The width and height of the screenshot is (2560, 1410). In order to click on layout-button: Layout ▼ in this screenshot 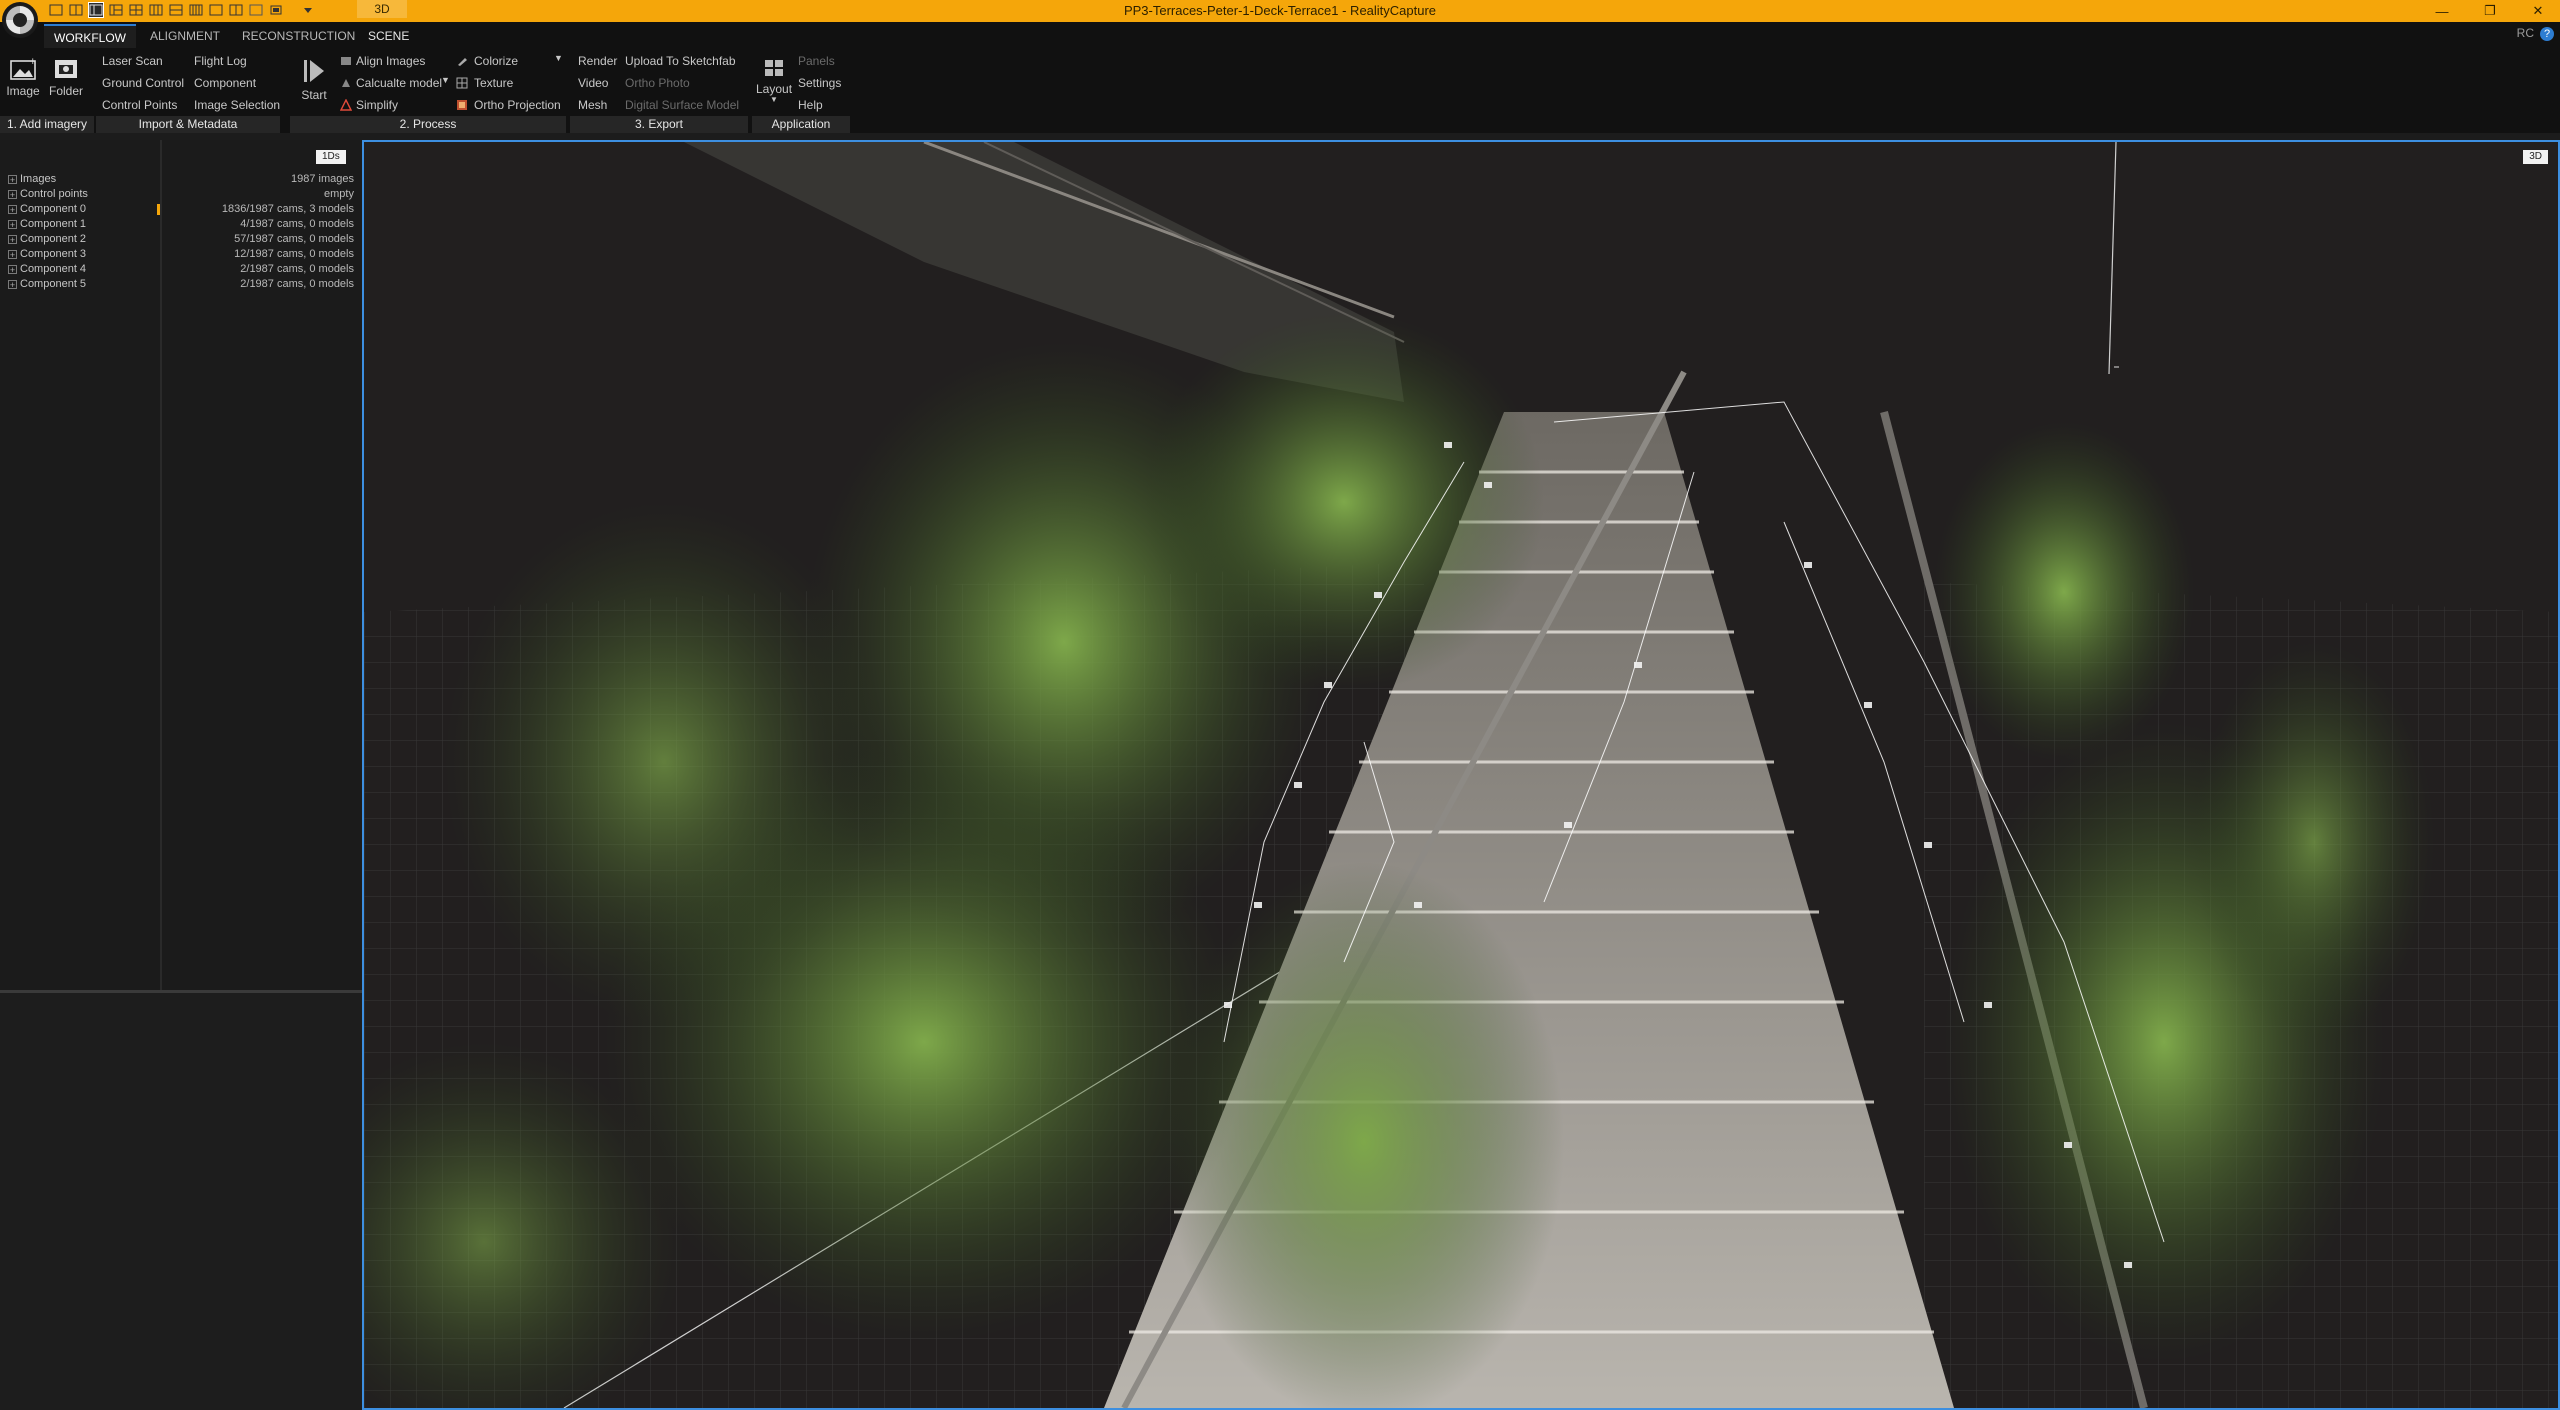, I will do `click(774, 80)`.